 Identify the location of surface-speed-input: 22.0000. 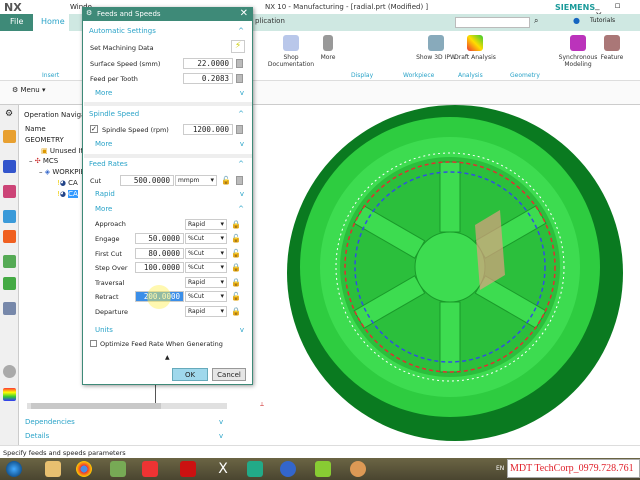
(208, 63).